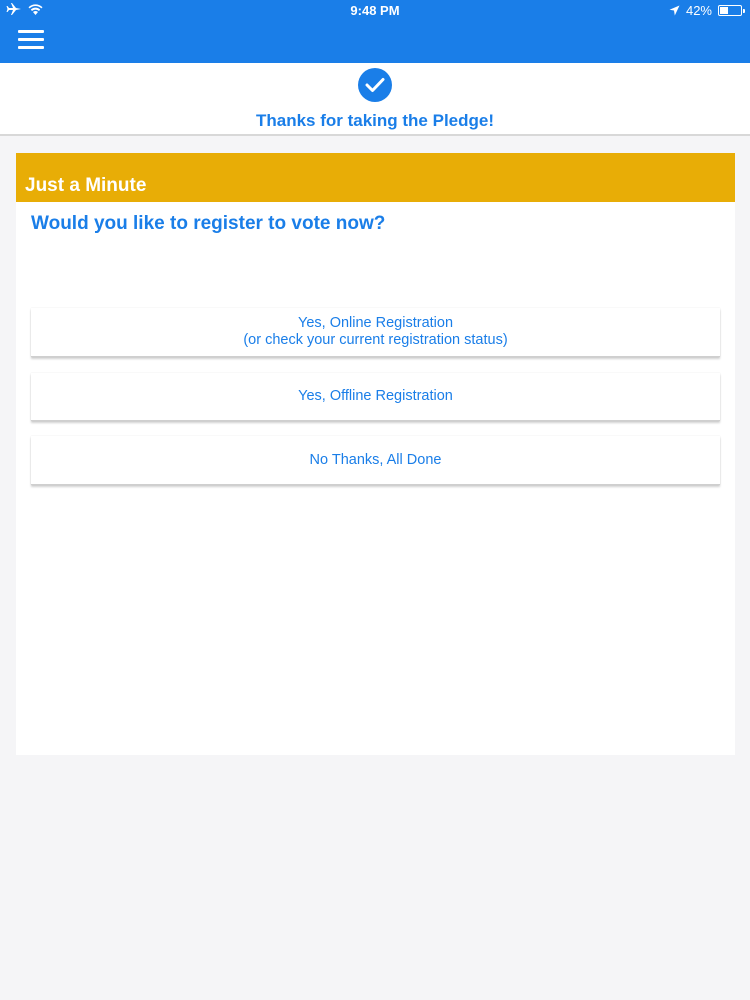 The width and height of the screenshot is (750, 1000). Describe the element at coordinates (375, 31) in the screenshot. I see `top-app-bar: 9:48 PM 42%` at that location.